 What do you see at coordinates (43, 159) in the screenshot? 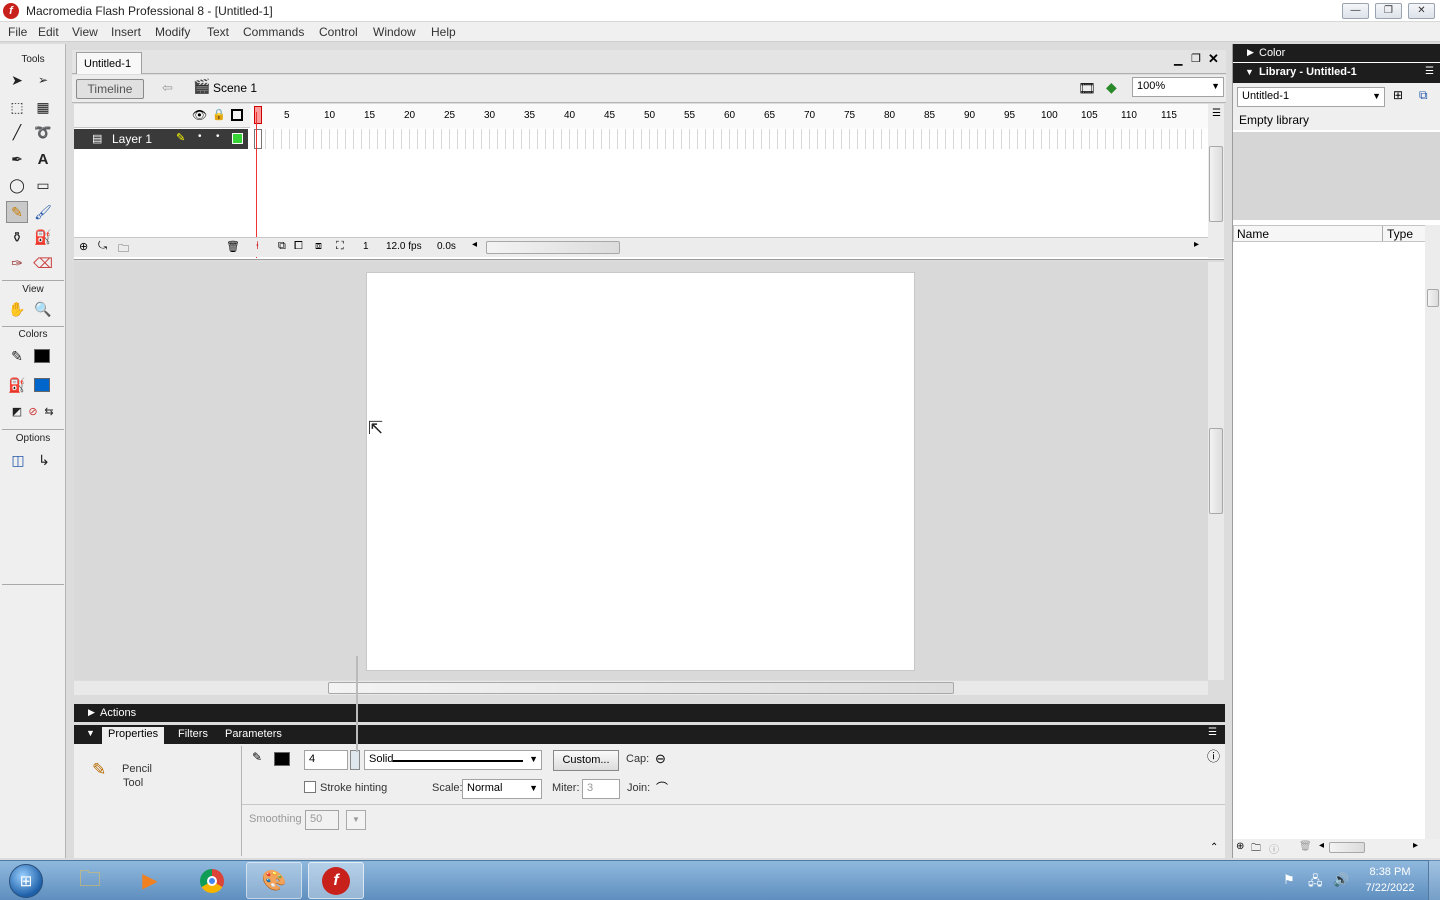
I see `text-tool-icon: A` at bounding box center [43, 159].